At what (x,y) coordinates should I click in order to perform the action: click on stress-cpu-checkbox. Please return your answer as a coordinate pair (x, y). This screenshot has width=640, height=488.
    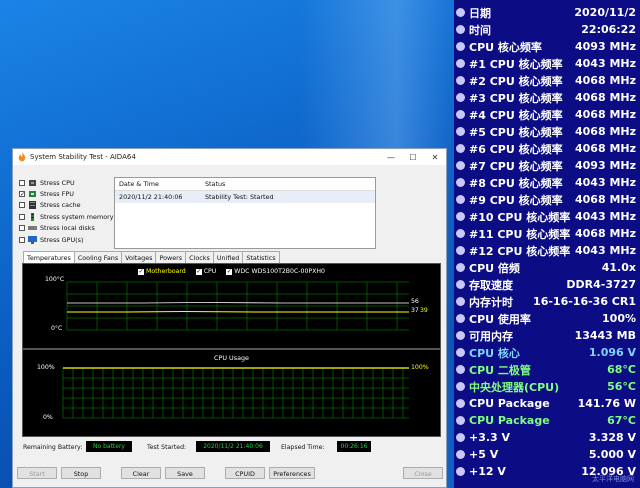
    Looking at the image, I should click on (22, 182).